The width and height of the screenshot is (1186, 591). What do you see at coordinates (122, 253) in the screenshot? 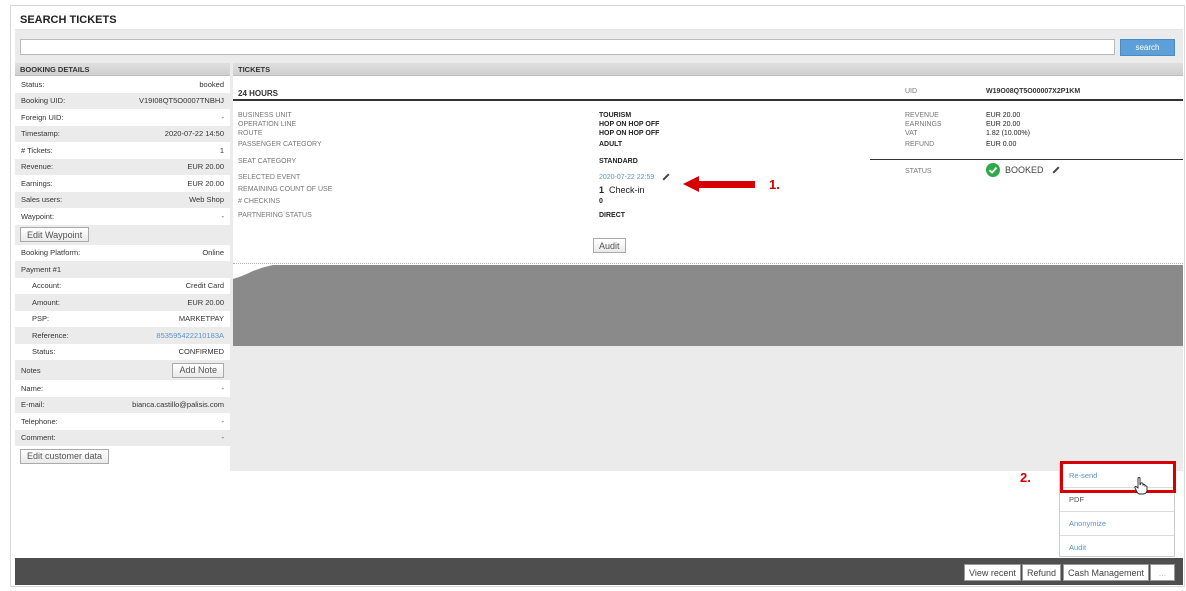
I see `detail-row-booking-platform: Booking Platform: Online` at bounding box center [122, 253].